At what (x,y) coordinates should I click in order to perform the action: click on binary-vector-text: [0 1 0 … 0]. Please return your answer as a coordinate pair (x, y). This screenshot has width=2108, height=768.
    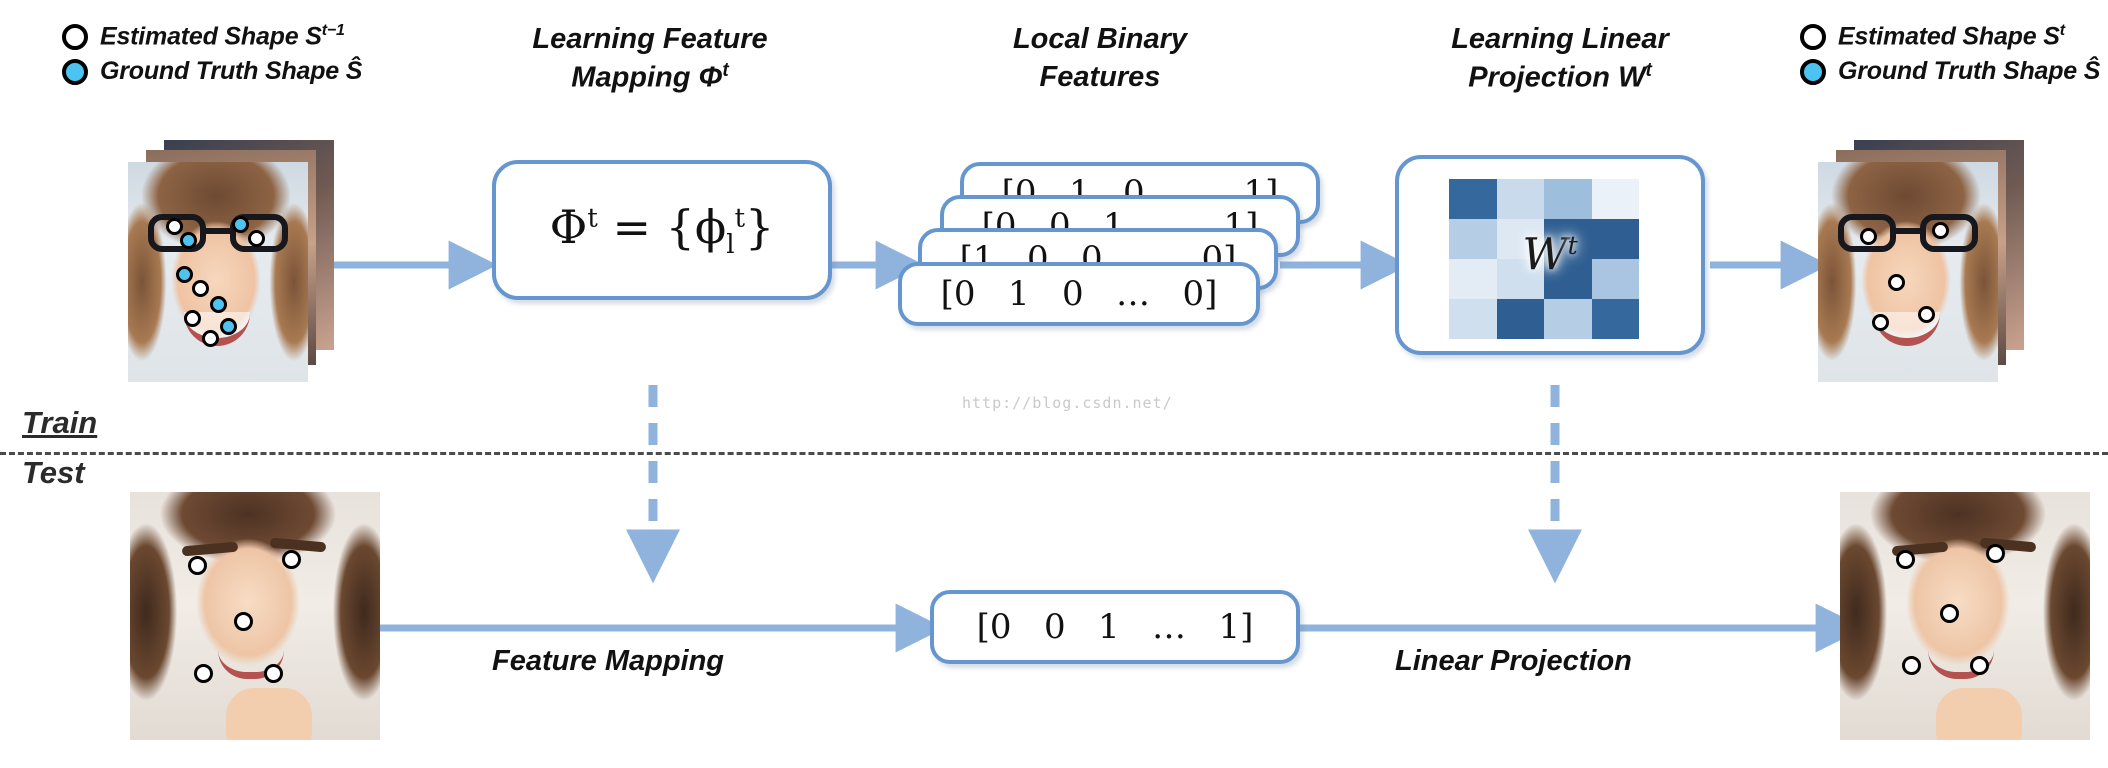
    Looking at the image, I should click on (1079, 294).